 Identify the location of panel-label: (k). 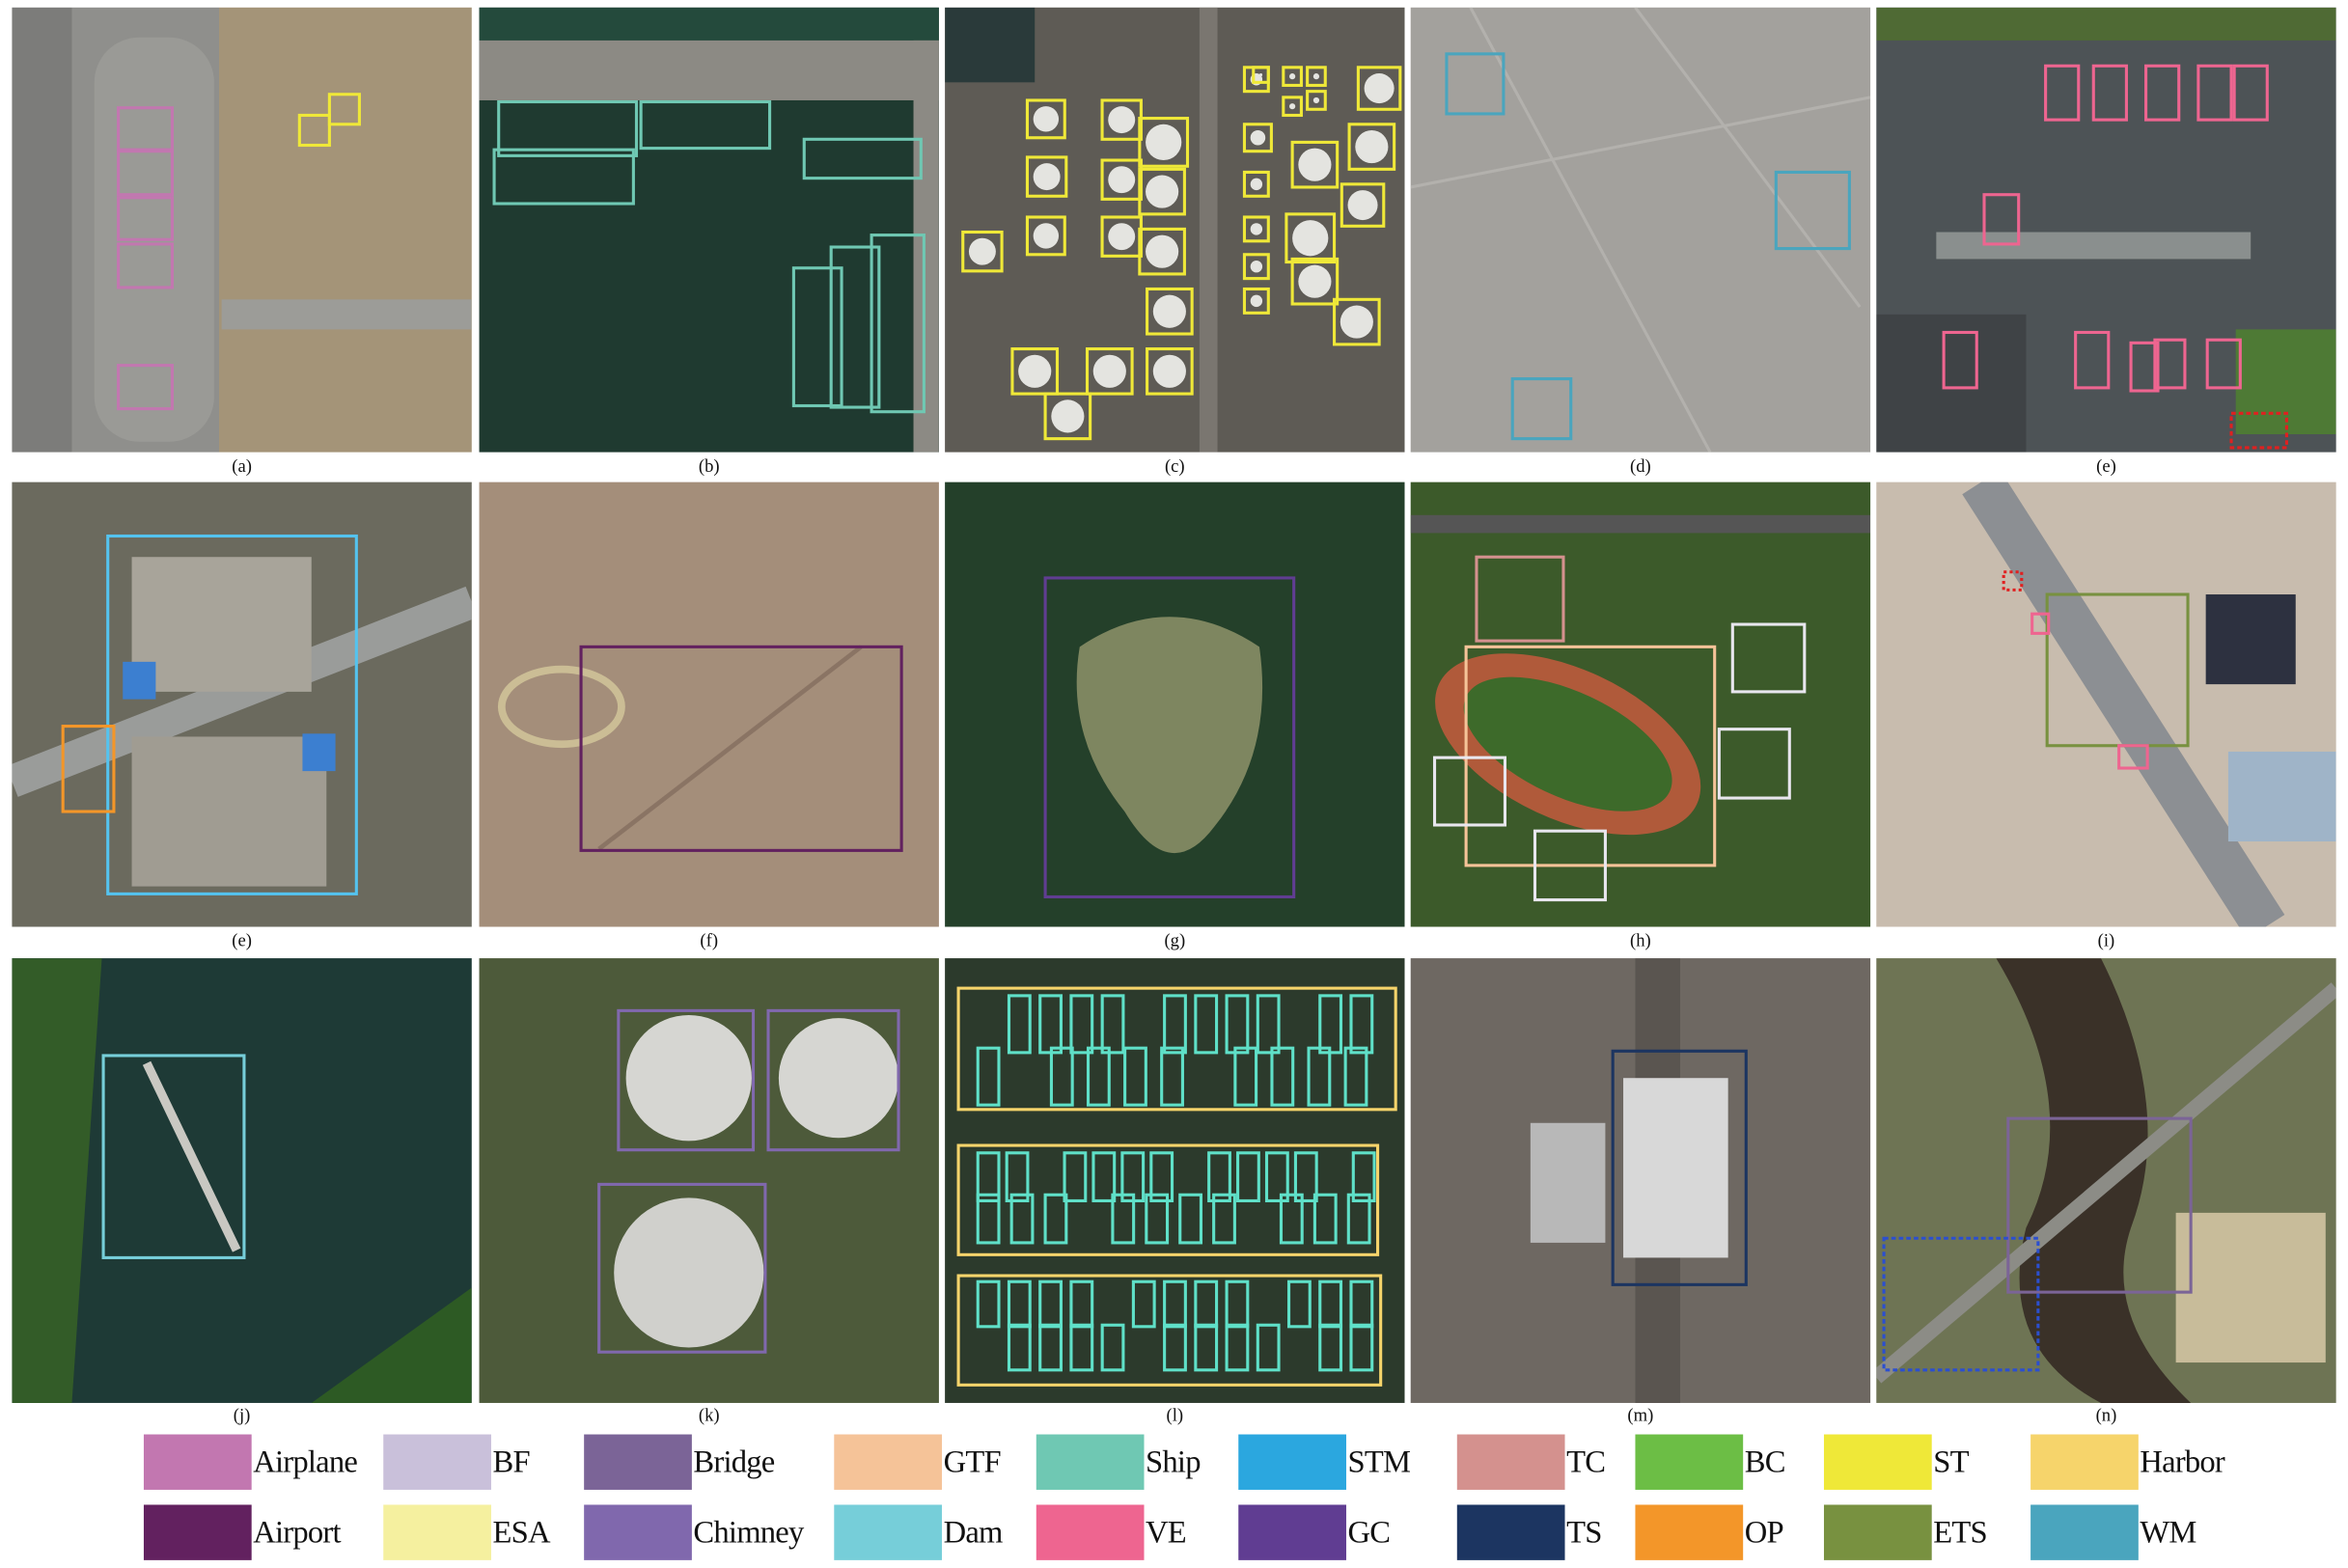
(709, 1415).